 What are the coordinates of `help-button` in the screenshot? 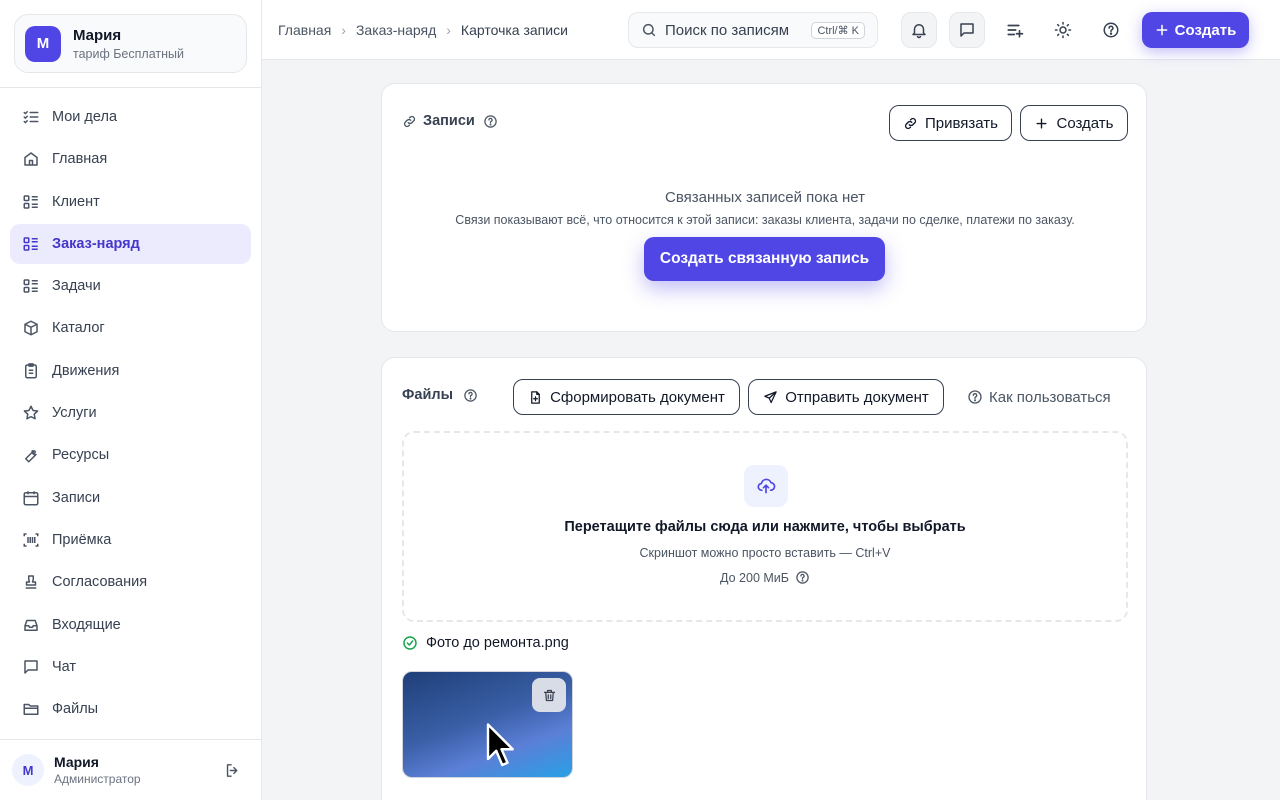 It's located at (1111, 30).